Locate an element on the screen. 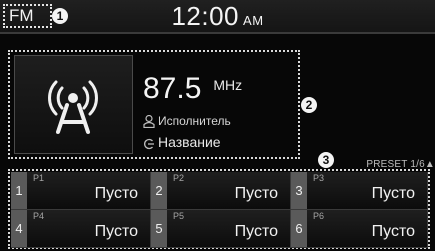 This screenshot has height=251, width=435. preset-button-2: 2 P2 Пусто is located at coordinates (221, 191).